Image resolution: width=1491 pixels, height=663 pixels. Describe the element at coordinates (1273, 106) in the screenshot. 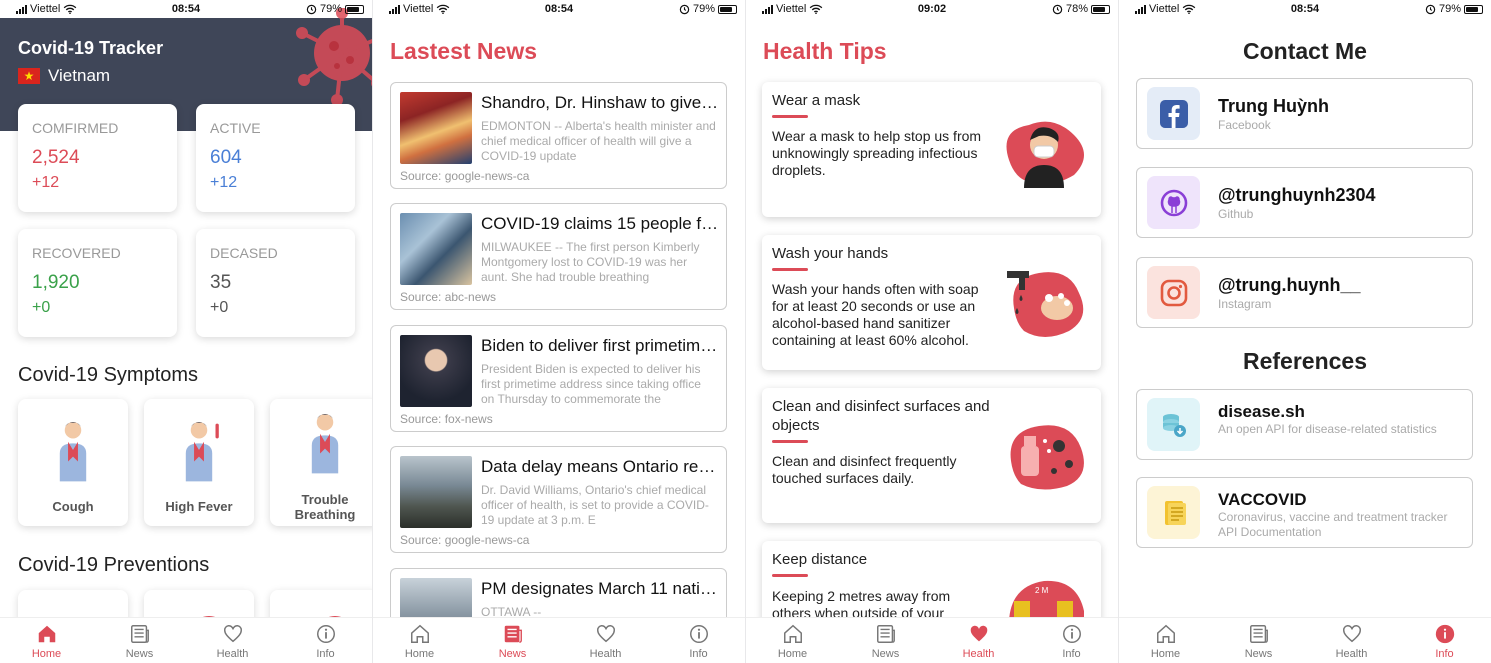

I see `contact-name: Trung Huỳnh` at that location.